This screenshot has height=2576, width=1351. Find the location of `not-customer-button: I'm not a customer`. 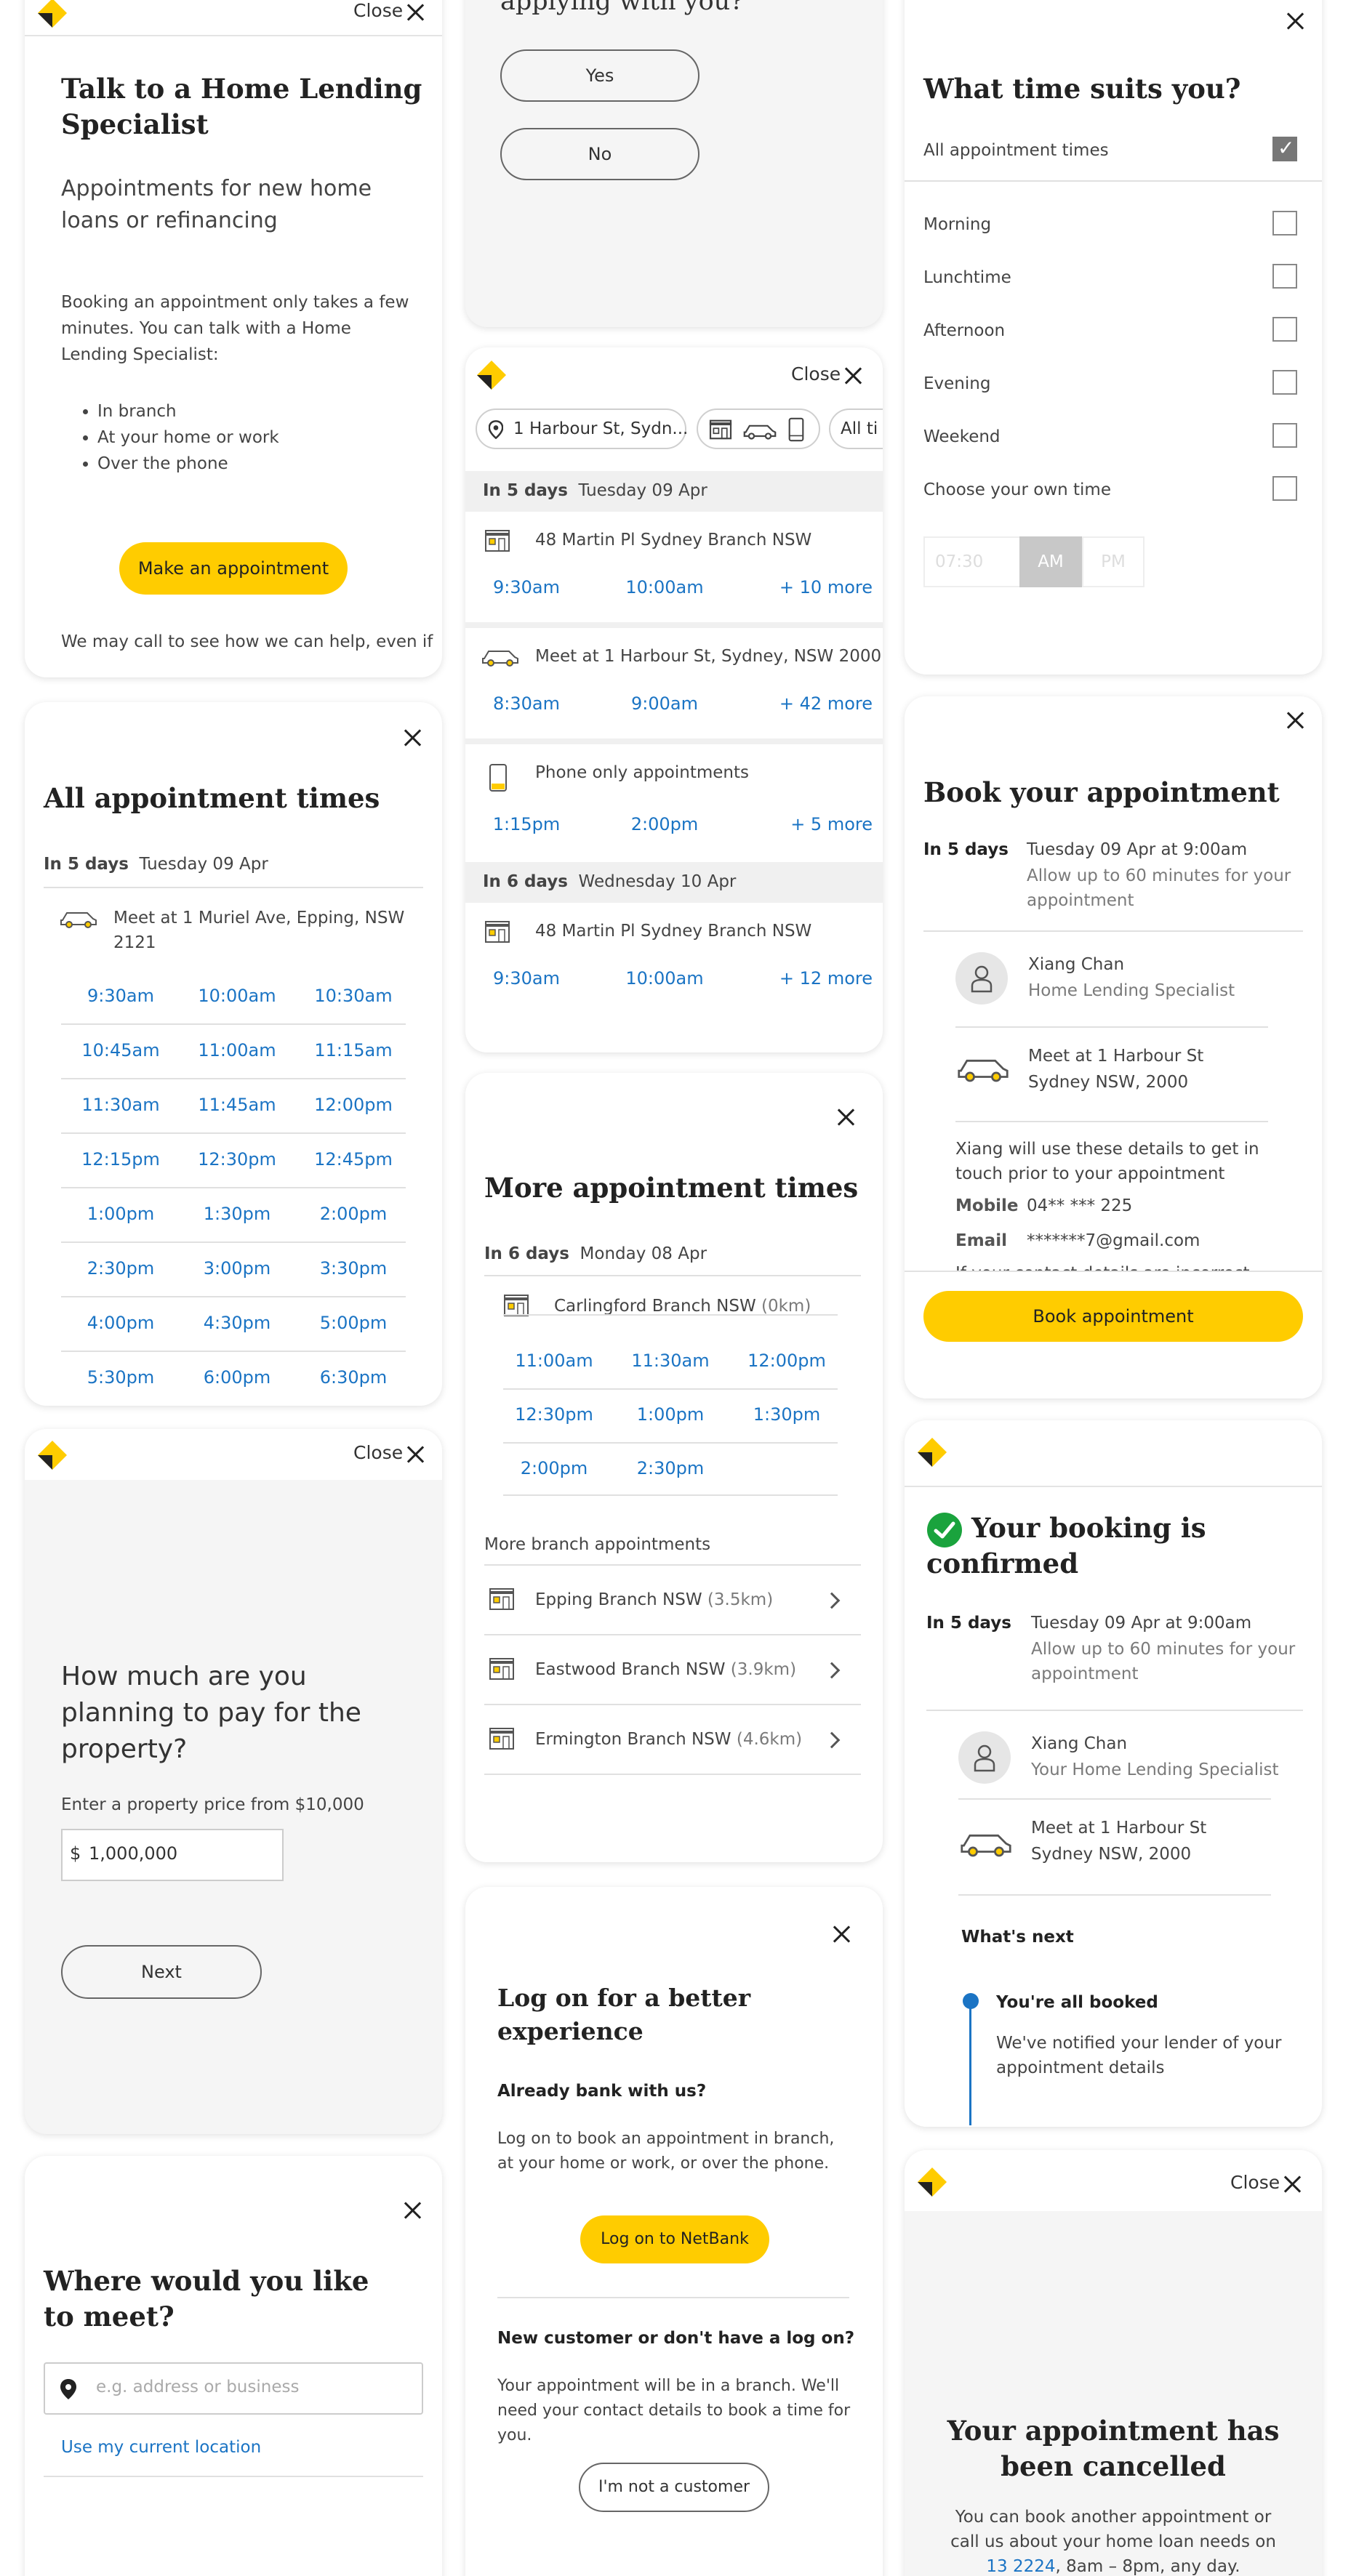

not-customer-button: I'm not a customer is located at coordinates (674, 2487).